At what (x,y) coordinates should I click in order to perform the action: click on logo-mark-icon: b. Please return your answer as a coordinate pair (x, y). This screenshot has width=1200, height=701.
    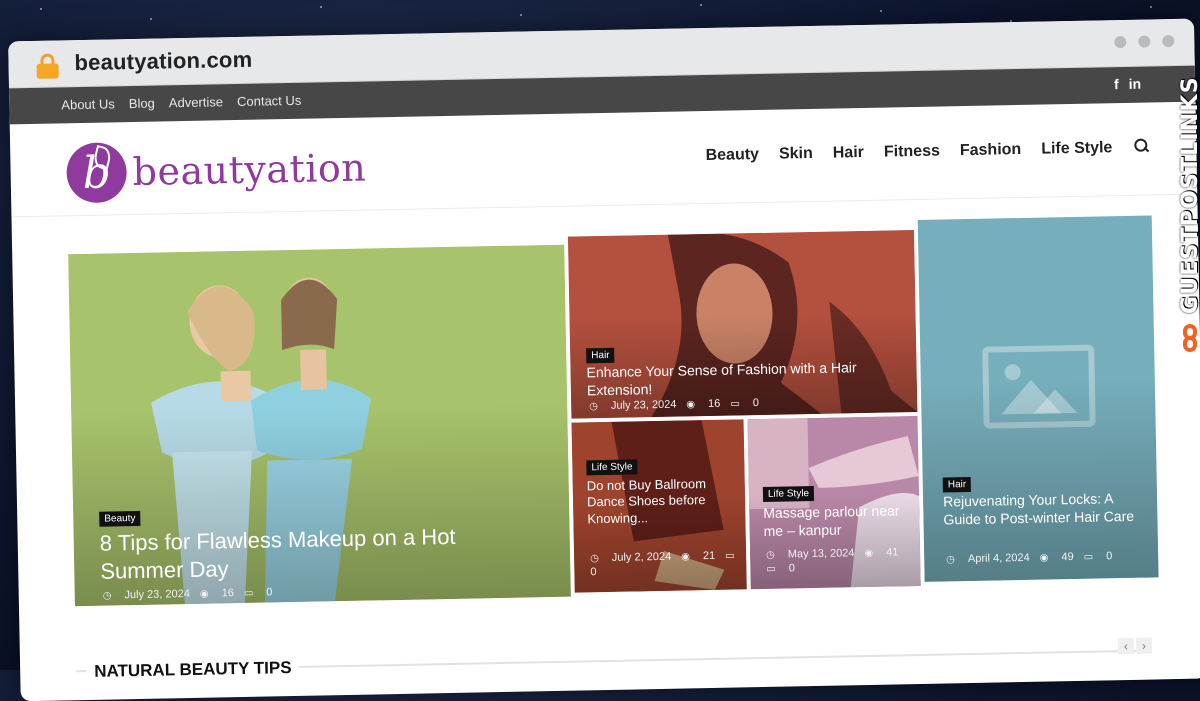
    Looking at the image, I should click on (96, 172).